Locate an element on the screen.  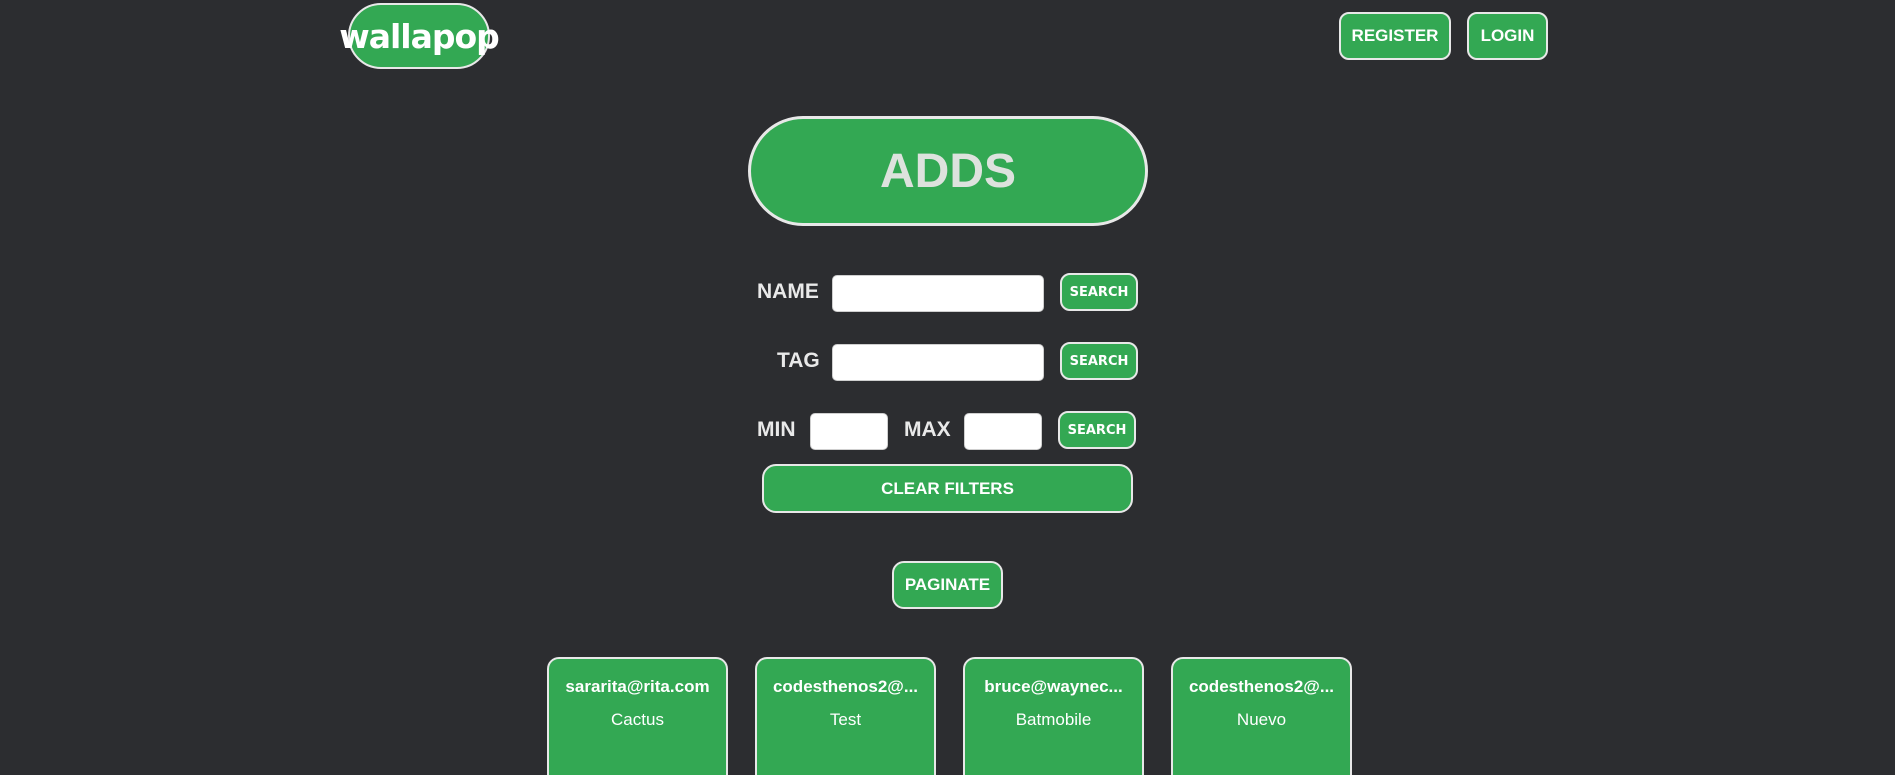
page-title: ADDS is located at coordinates (948, 171).